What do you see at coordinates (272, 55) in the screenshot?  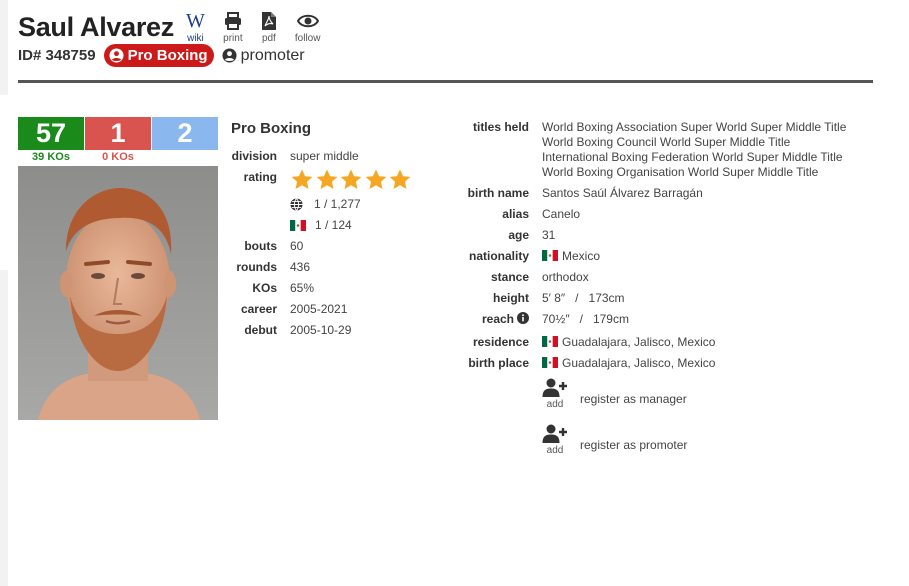 I see `promoter-label: promoter` at bounding box center [272, 55].